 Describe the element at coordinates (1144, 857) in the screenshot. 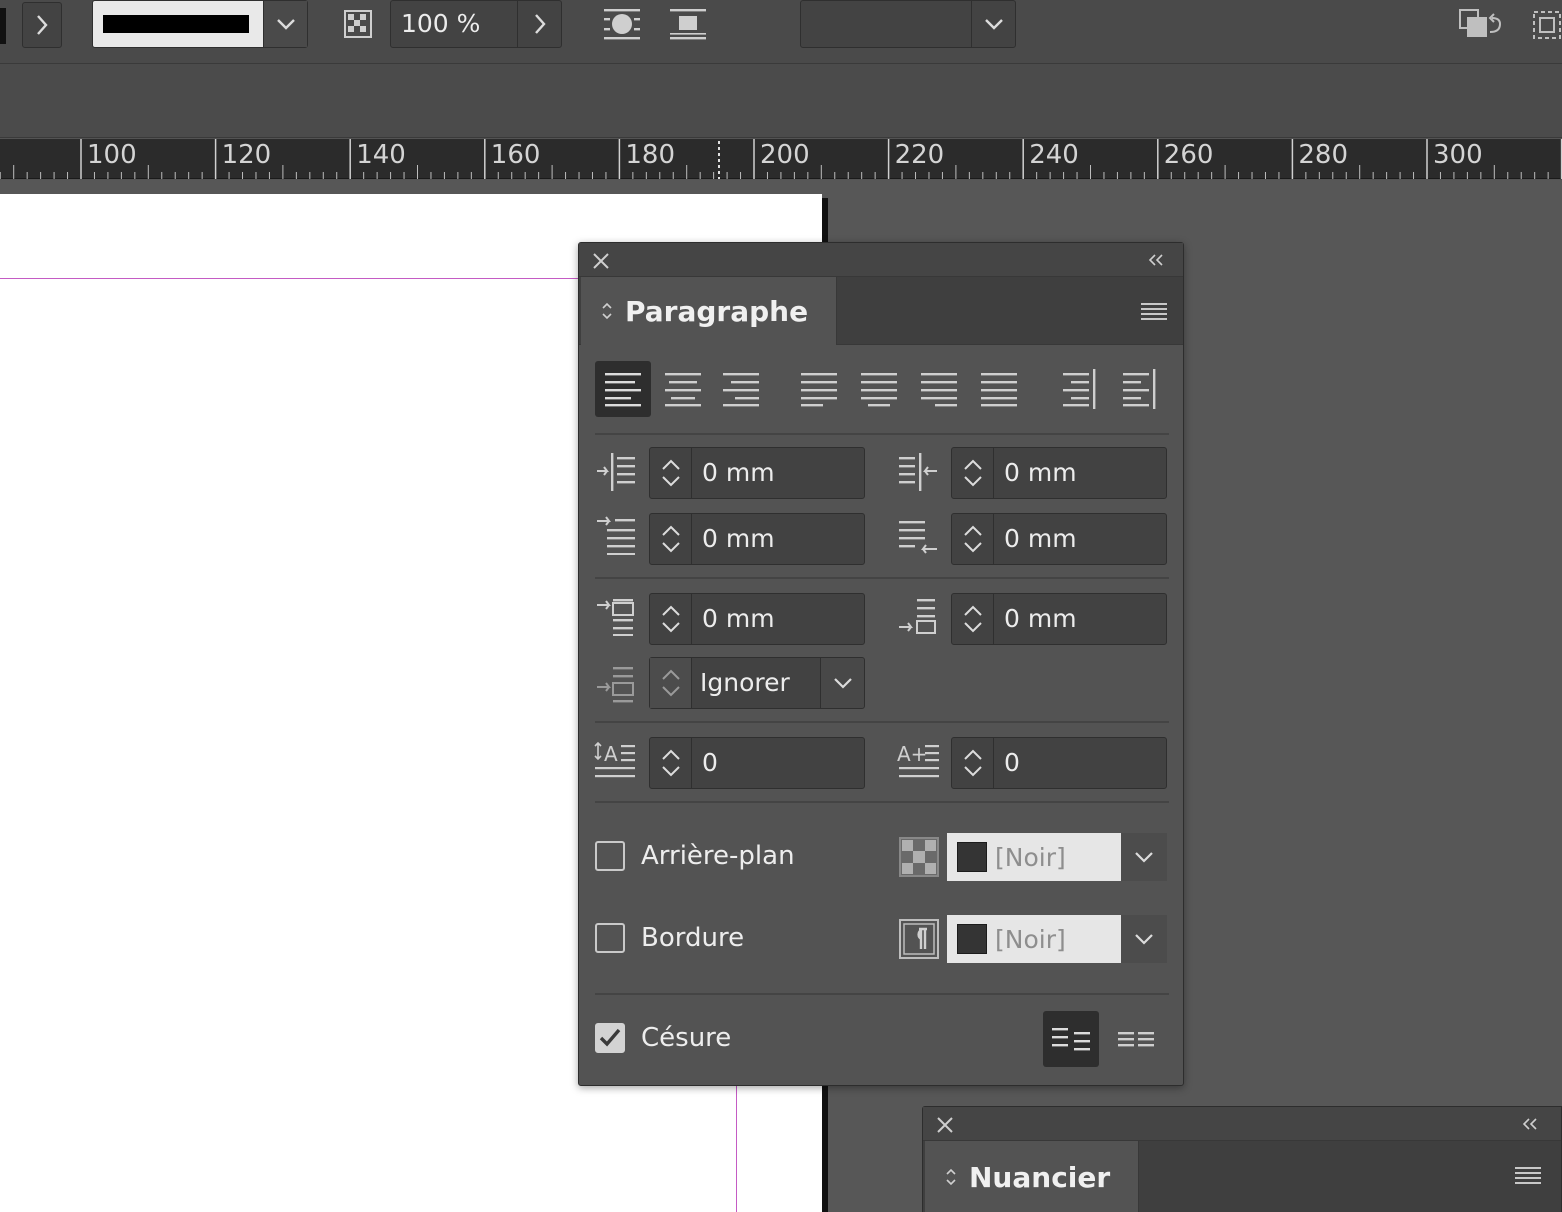

I see `shading-color-dropdown` at that location.